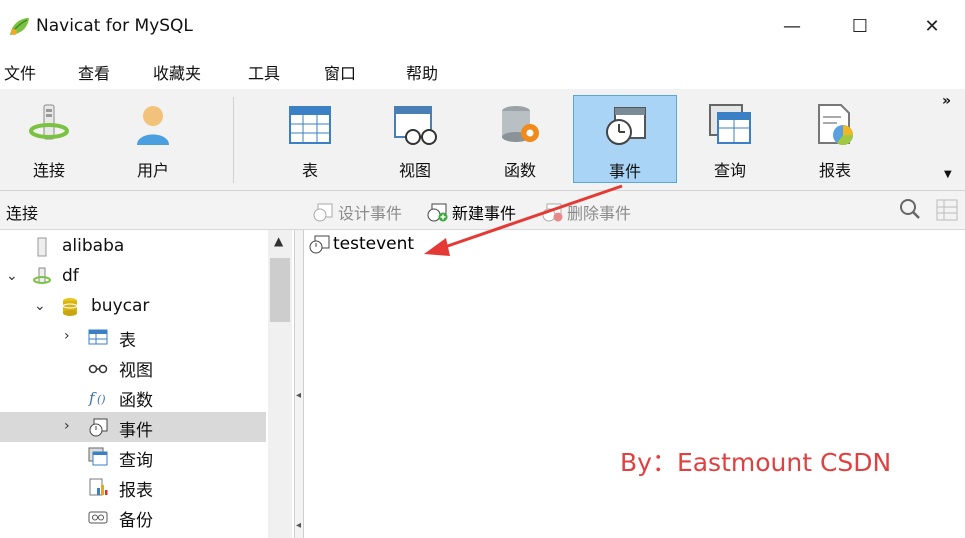 The image size is (965, 538). Describe the element at coordinates (730, 124) in the screenshot. I see `query-icon` at that location.